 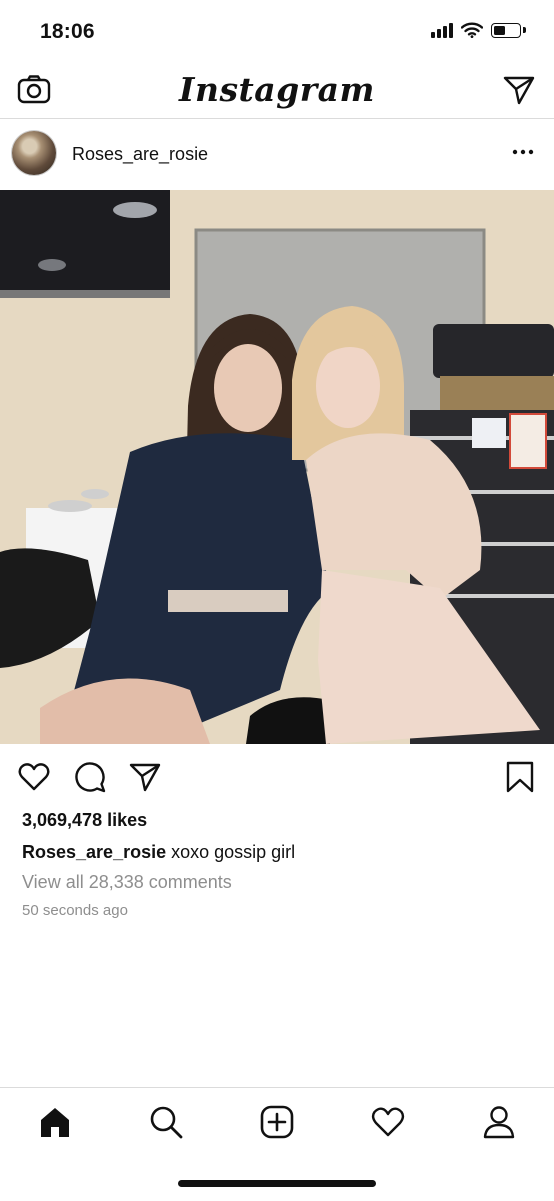 What do you see at coordinates (277, 1183) in the screenshot?
I see `home-indicator` at bounding box center [277, 1183].